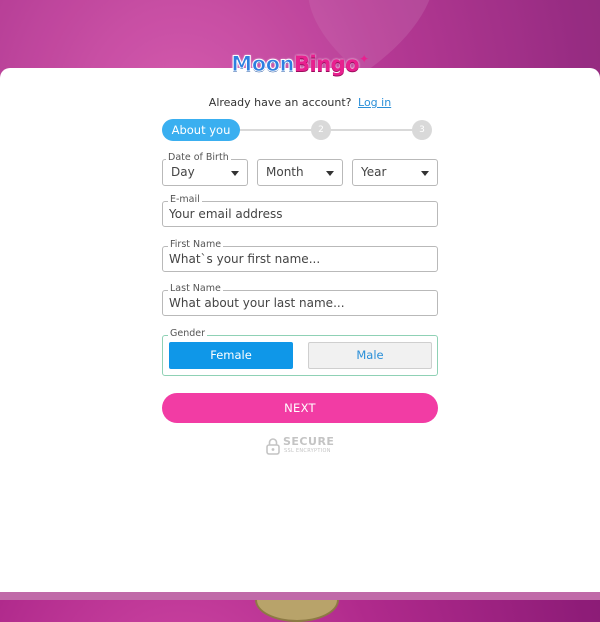 This screenshot has width=600, height=622. What do you see at coordinates (198, 158) in the screenshot?
I see `dob-label: Date of Birth` at bounding box center [198, 158].